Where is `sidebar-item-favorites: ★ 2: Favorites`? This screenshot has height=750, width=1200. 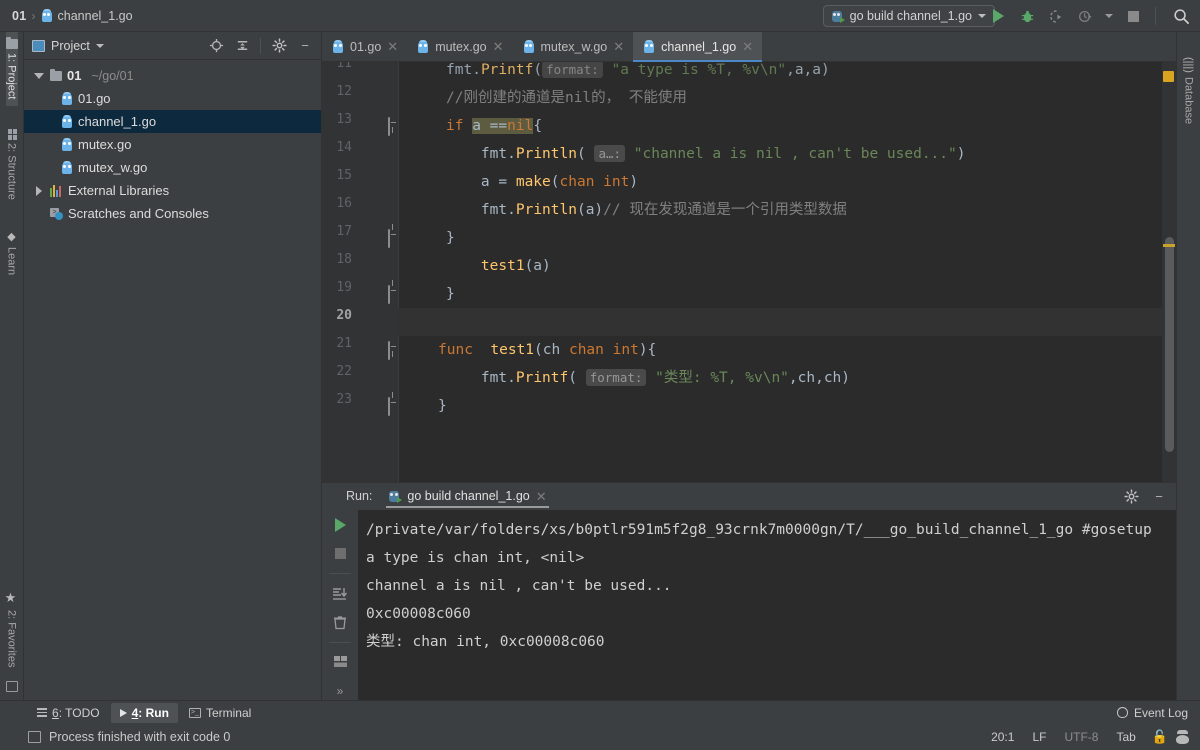 sidebar-item-favorites: ★ 2: Favorites is located at coordinates (11, 629).